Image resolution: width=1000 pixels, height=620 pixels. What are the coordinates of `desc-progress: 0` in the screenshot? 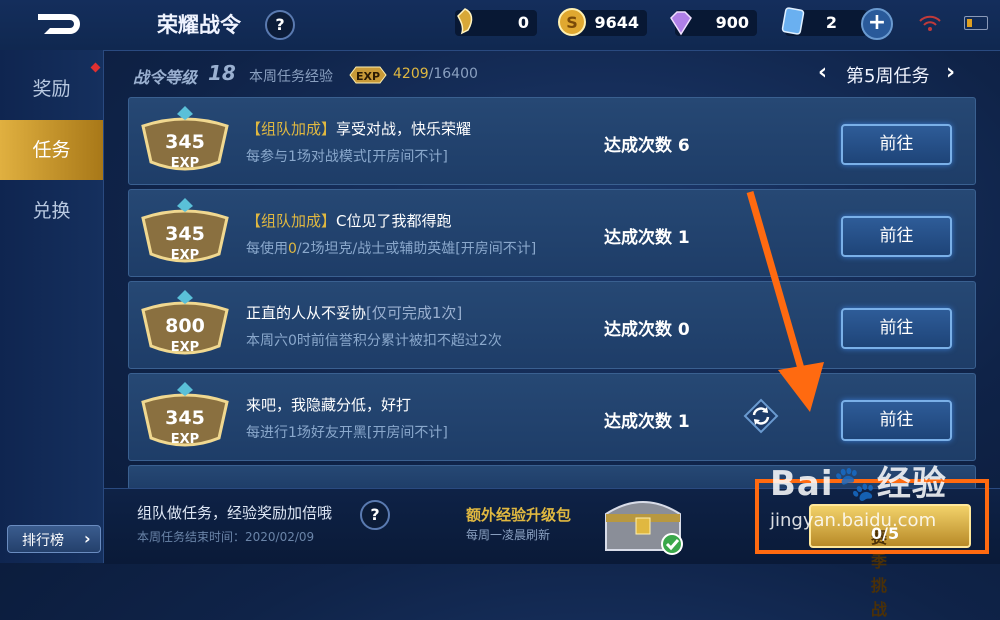 It's located at (292, 249).